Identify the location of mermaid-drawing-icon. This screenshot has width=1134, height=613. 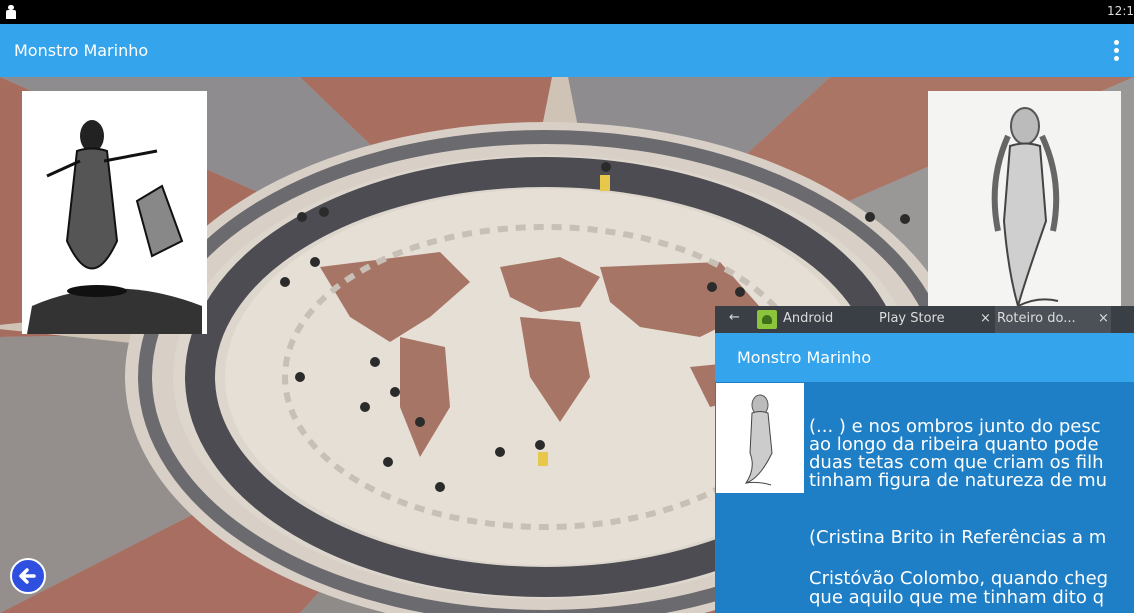
(1024, 201).